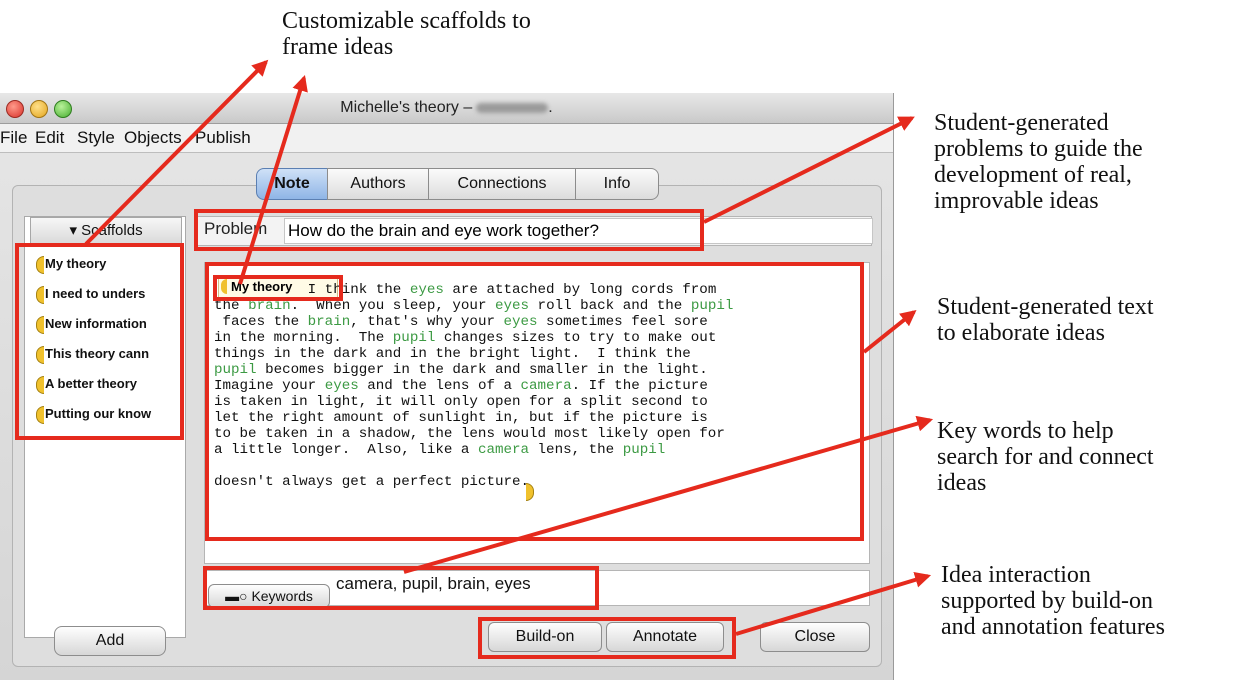  I want to click on arrow-interaction, so click(833, 604).